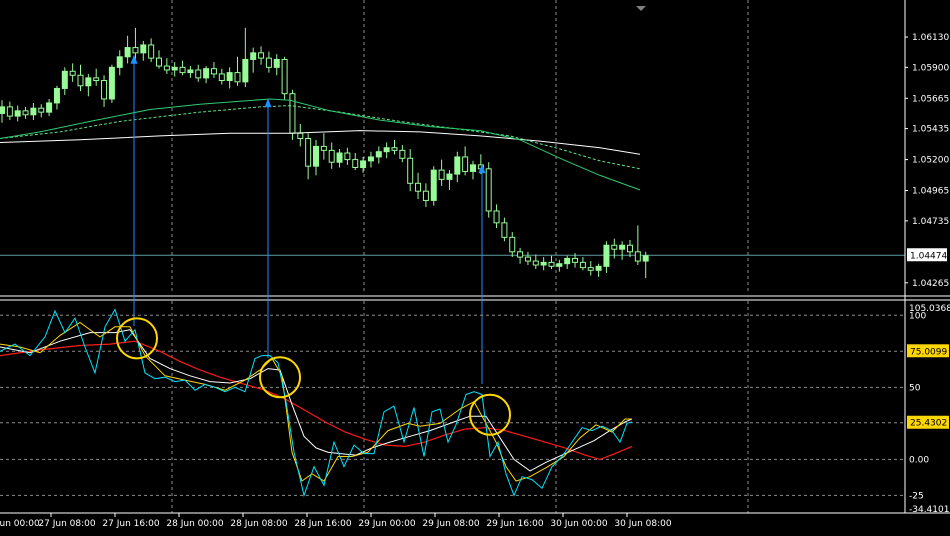 The height and width of the screenshot is (536, 950). What do you see at coordinates (450, 524) in the screenshot?
I see `time-label: 29 Jun 08:00` at bounding box center [450, 524].